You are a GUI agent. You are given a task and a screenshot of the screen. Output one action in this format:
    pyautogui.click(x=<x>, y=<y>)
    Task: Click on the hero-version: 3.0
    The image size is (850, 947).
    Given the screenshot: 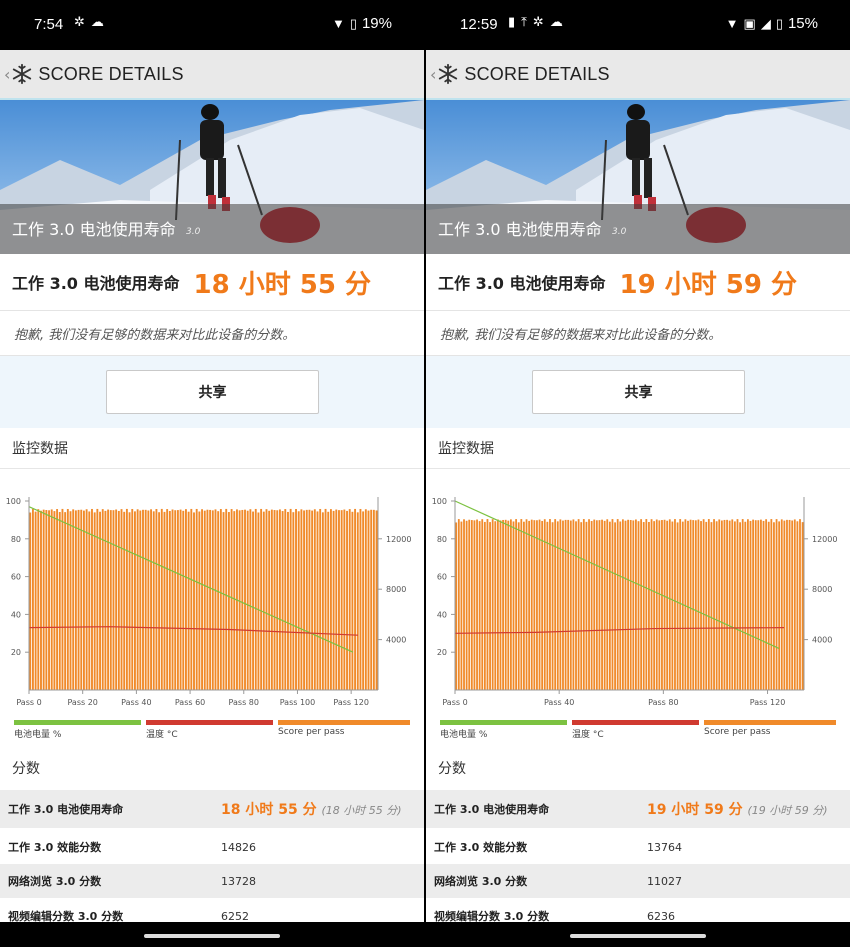 What is the action you would take?
    pyautogui.click(x=619, y=232)
    